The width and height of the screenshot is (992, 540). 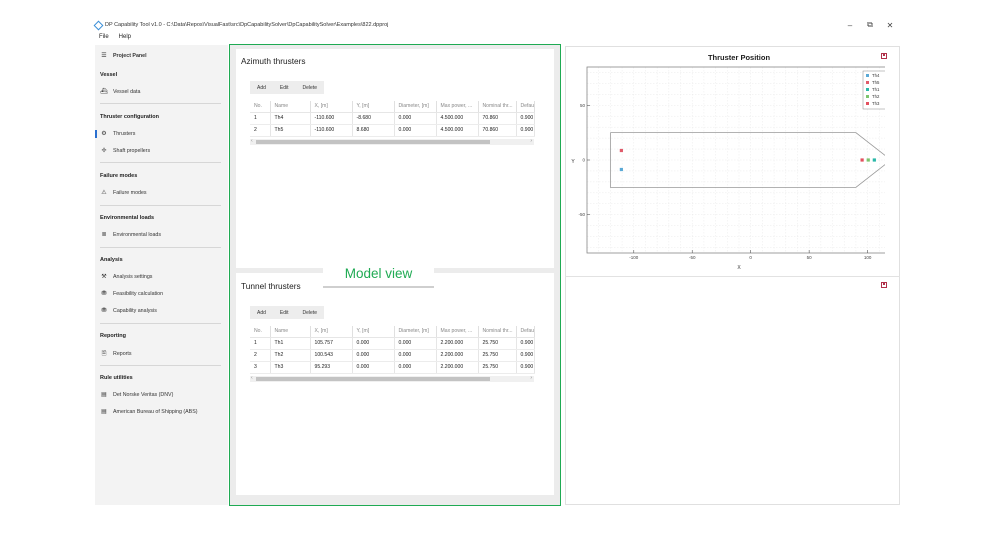 I want to click on tunnel-toolbar: Add Edit Delete, so click(x=287, y=312).